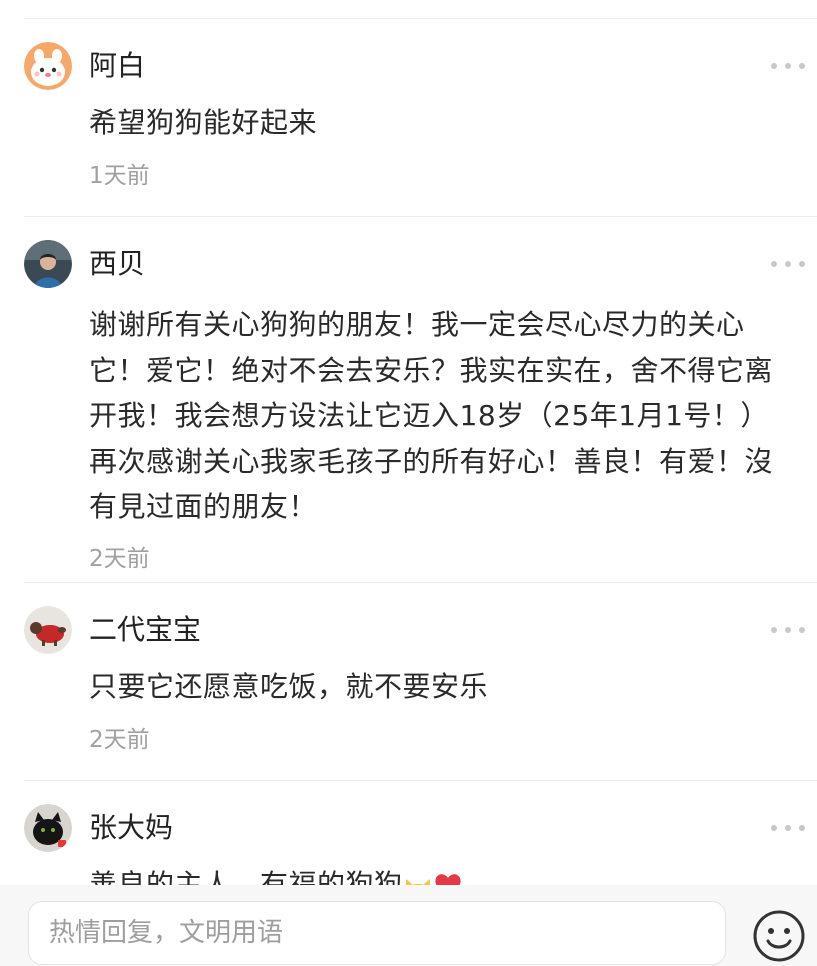 The width and height of the screenshot is (817, 966). Describe the element at coordinates (377, 933) in the screenshot. I see `reply-input` at that location.